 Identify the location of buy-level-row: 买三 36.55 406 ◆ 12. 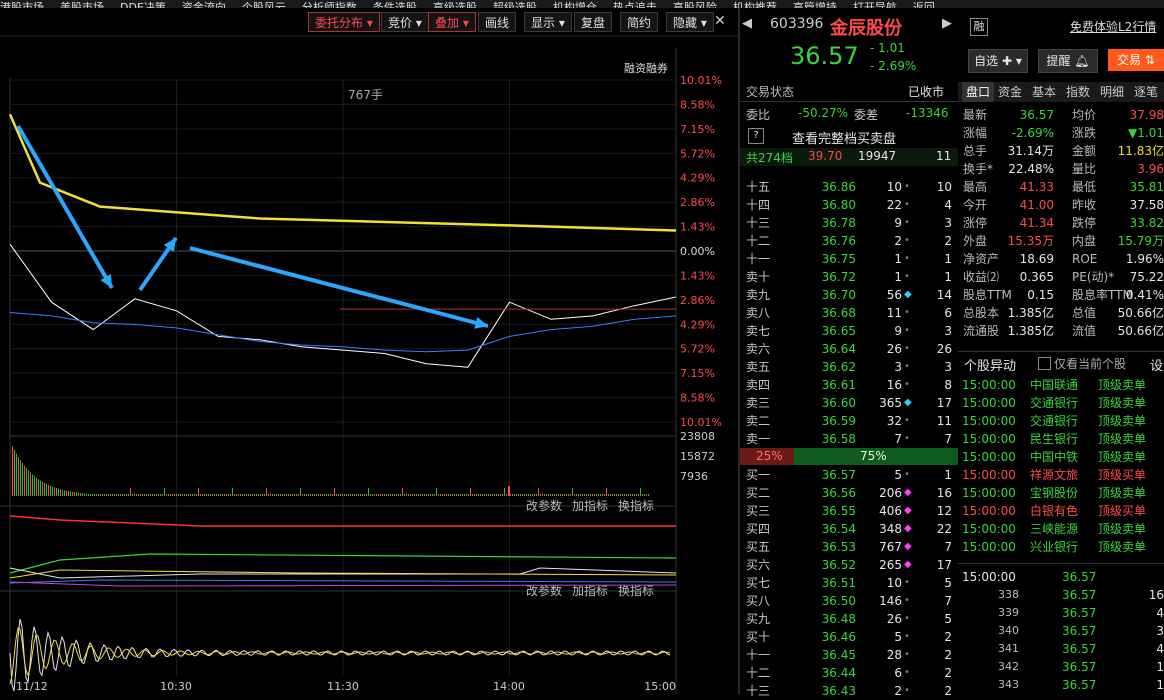
(849, 511).